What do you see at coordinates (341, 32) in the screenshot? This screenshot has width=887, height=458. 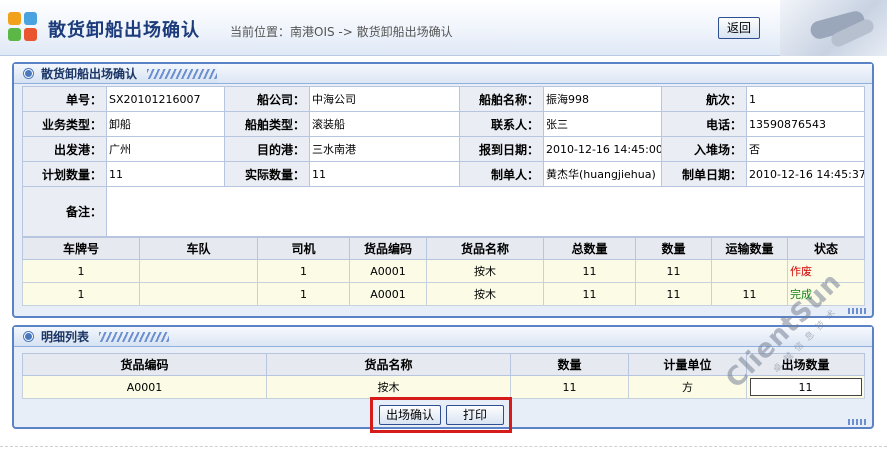 I see `breadcrumb: 当前位置：南港OIS -> 散货卸船出场确认` at bounding box center [341, 32].